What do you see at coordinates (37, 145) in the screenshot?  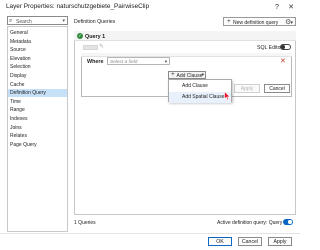 I see `sidebar-item-page-query: Page Query` at bounding box center [37, 145].